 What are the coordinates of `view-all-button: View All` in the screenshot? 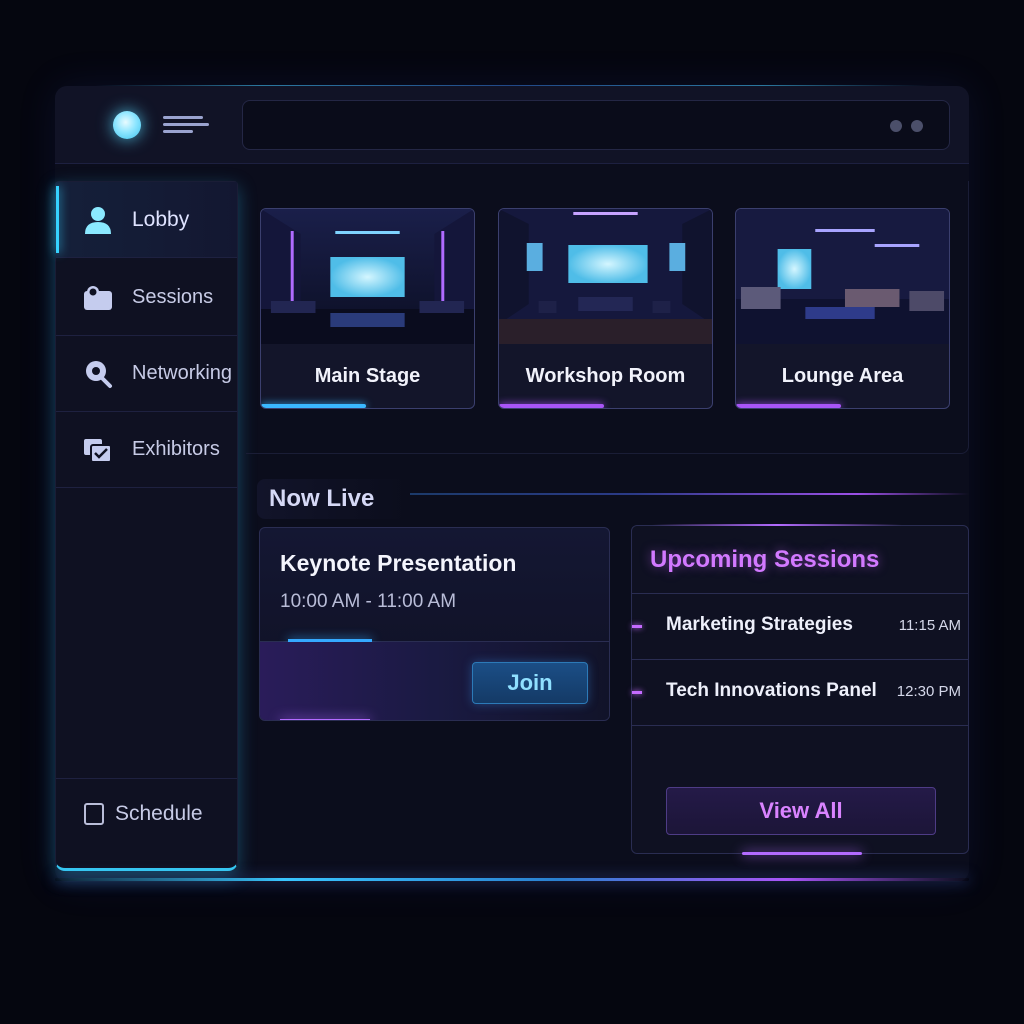 It's located at (801, 811).